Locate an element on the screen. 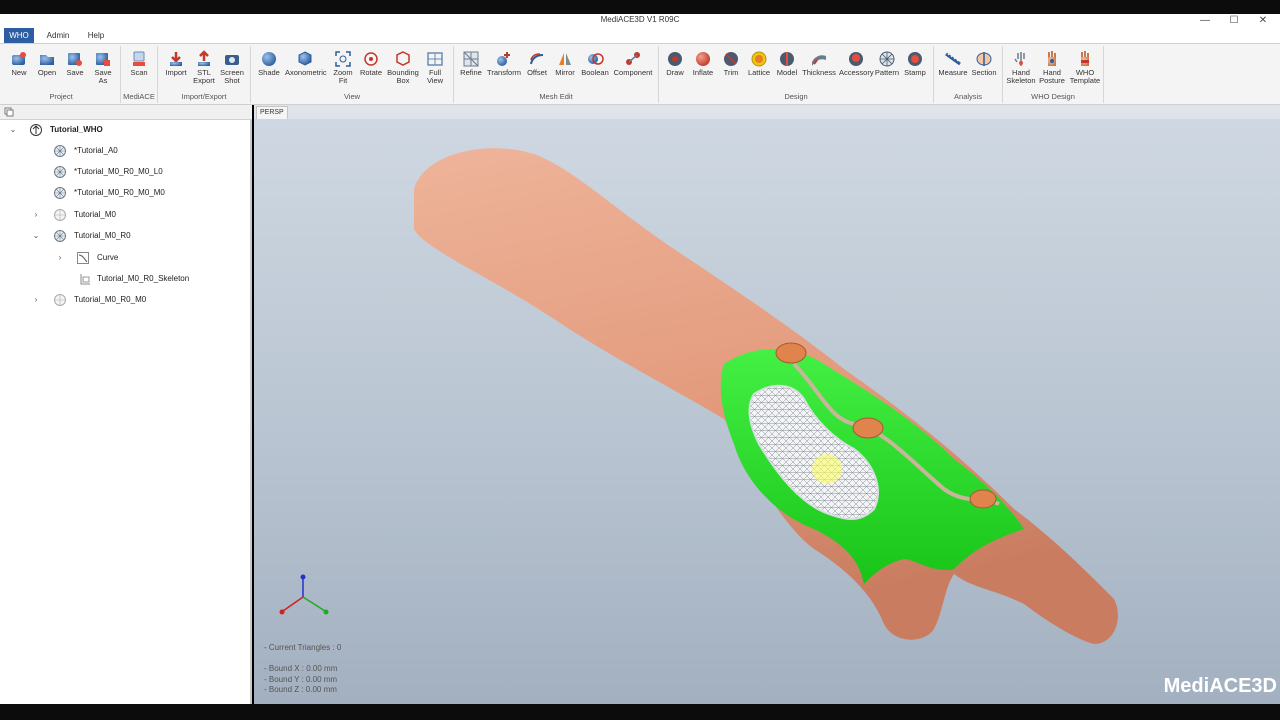 This screenshot has width=1280, height=720. bounding-box-button: Bounding Box is located at coordinates (403, 70).